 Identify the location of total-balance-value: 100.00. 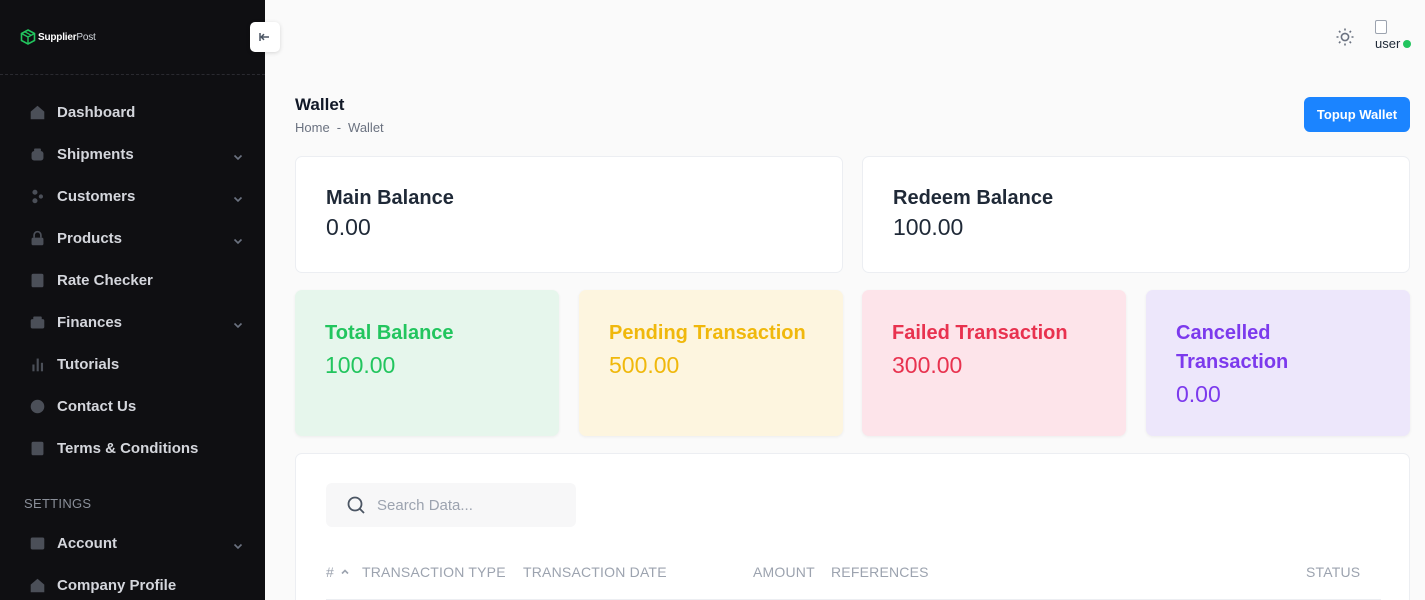
(360, 365).